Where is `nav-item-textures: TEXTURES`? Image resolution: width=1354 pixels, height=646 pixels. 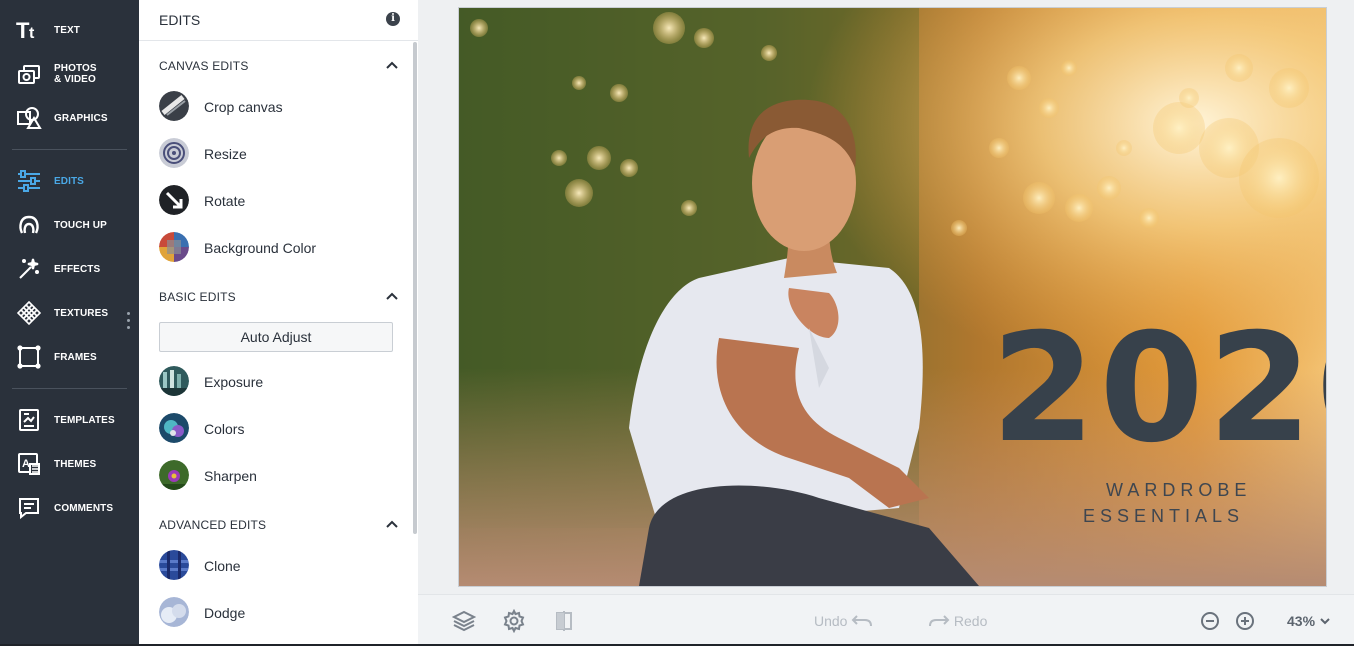 nav-item-textures: TEXTURES is located at coordinates (69, 313).